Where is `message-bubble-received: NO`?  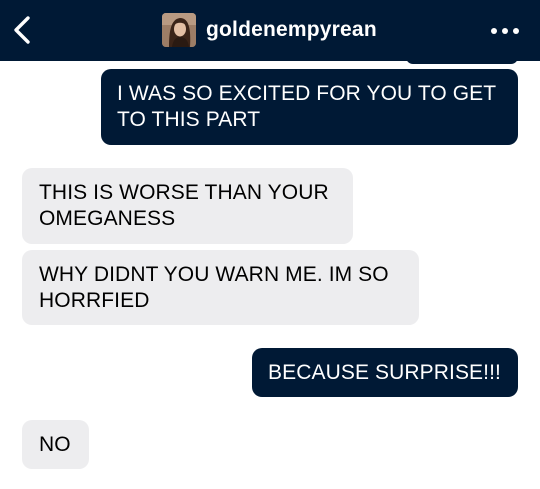 message-bubble-received: NO is located at coordinates (55, 444).